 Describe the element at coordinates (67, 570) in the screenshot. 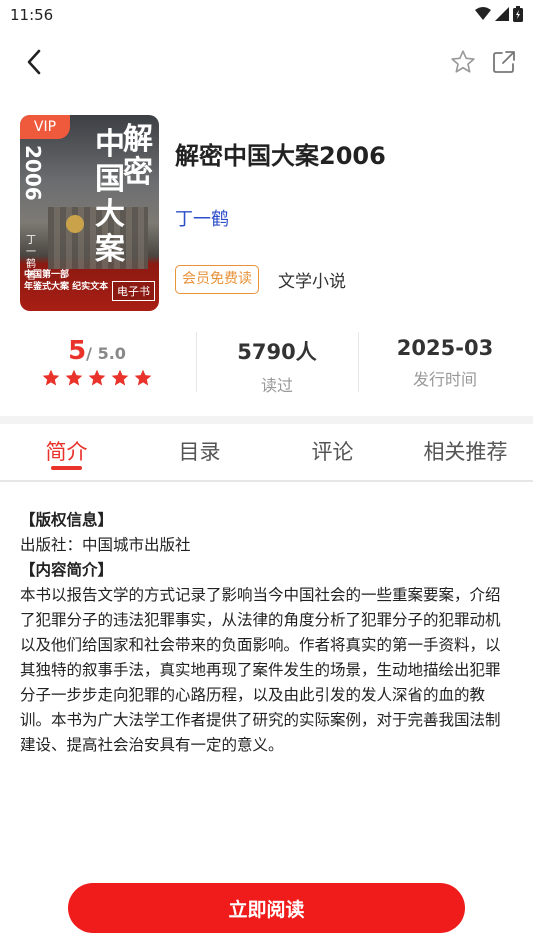

I see `summary-heading: 【内容简介】` at that location.